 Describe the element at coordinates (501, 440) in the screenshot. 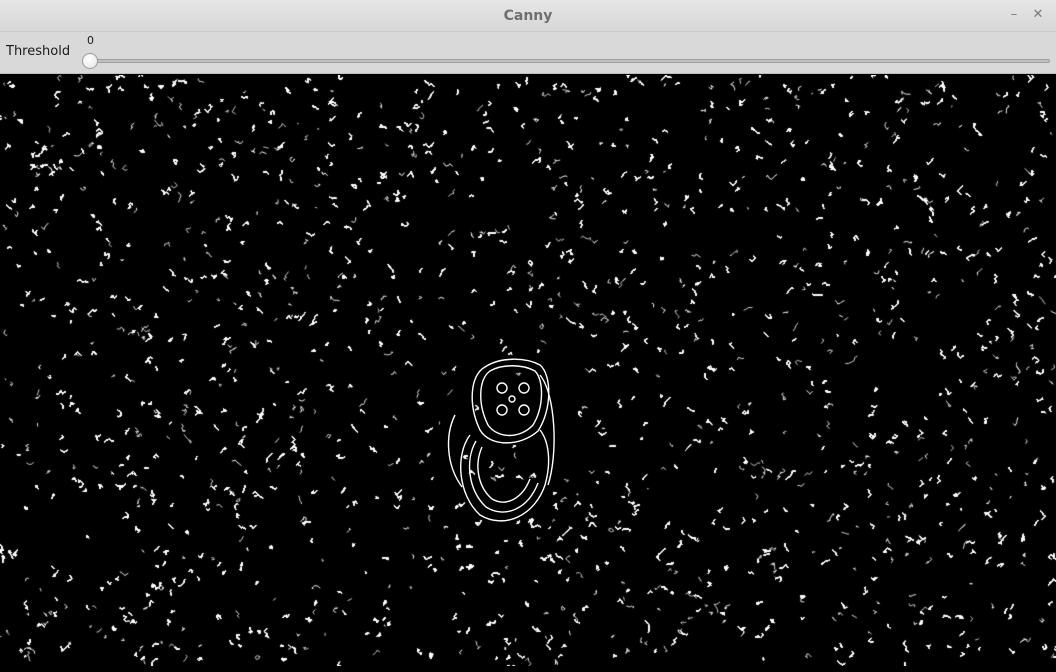

I see `edge-object-overlay` at that location.